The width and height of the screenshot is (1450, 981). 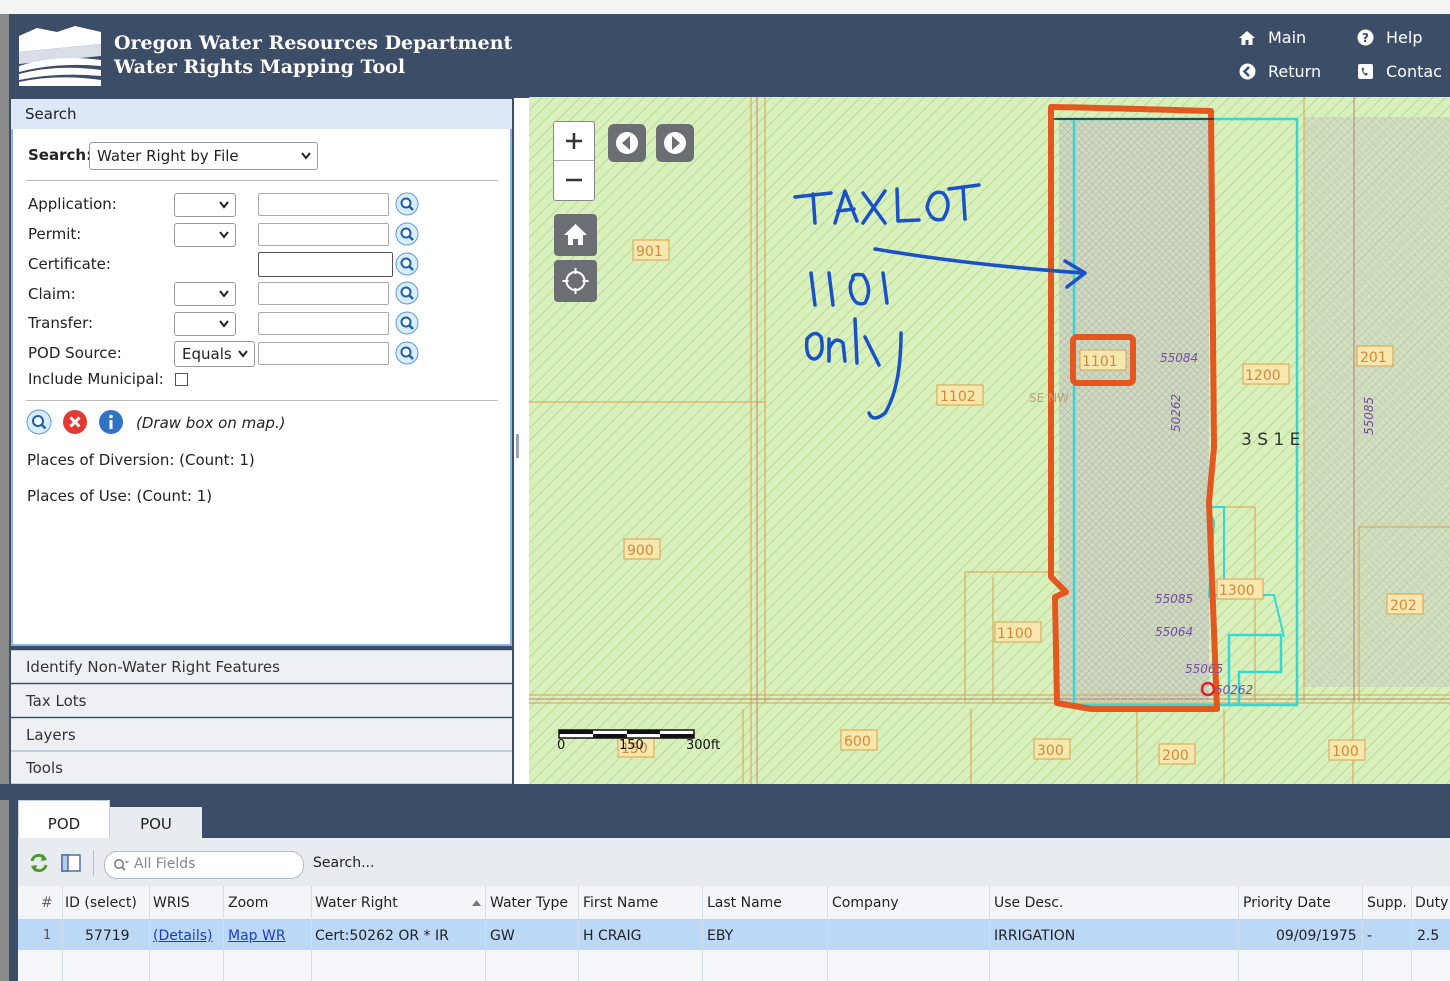 What do you see at coordinates (261, 767) in the screenshot?
I see `accordion-tools: Tools` at bounding box center [261, 767].